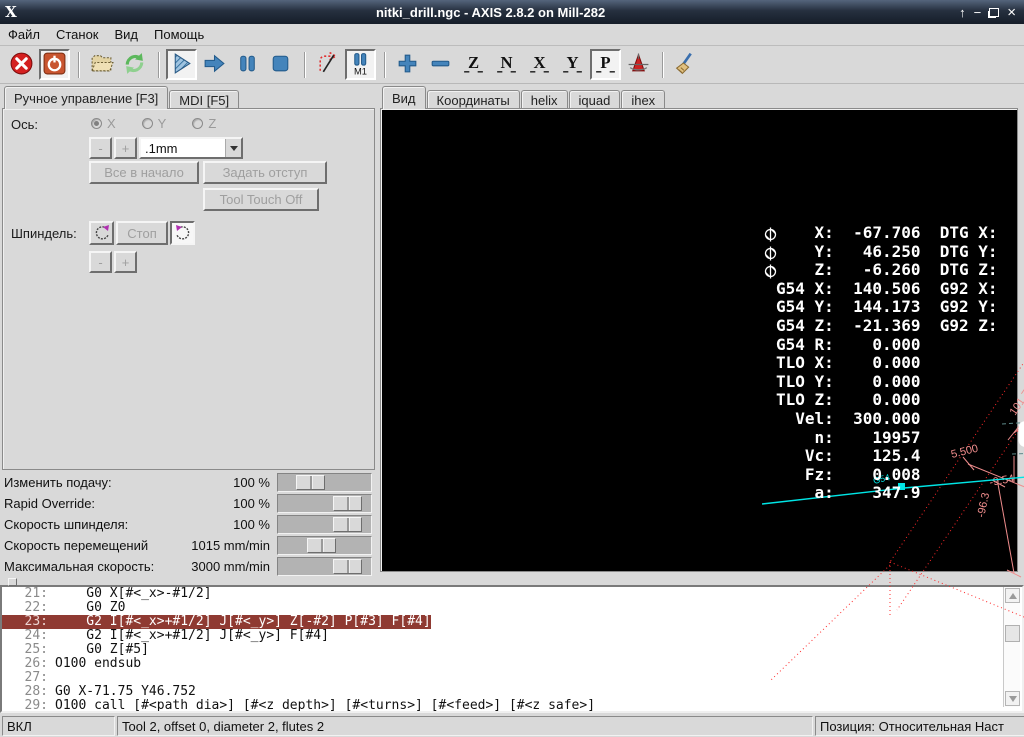 The width and height of the screenshot is (1024, 737). I want to click on gcode-line-text: O100 endsub, so click(98, 663).